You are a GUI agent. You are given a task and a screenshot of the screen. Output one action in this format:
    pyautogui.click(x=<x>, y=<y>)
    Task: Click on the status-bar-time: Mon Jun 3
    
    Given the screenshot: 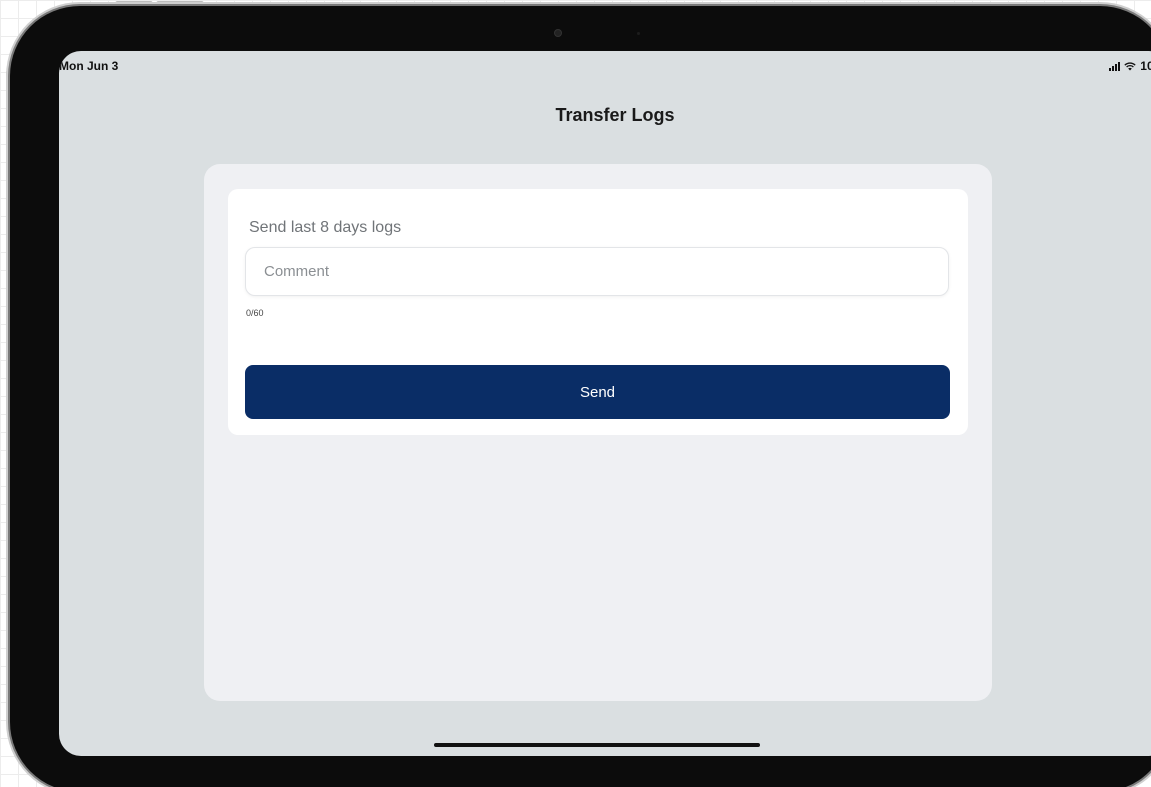 What is the action you would take?
    pyautogui.click(x=89, y=66)
    